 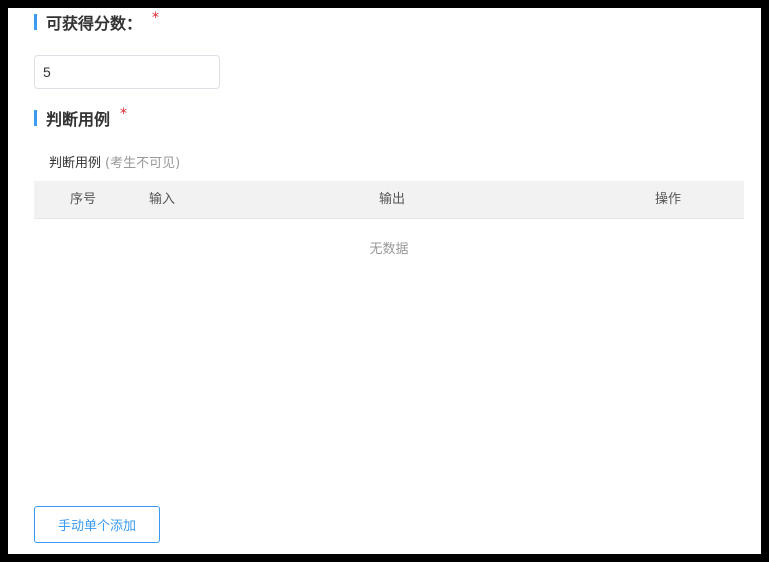 What do you see at coordinates (668, 199) in the screenshot?
I see `column-header-action: 操作` at bounding box center [668, 199].